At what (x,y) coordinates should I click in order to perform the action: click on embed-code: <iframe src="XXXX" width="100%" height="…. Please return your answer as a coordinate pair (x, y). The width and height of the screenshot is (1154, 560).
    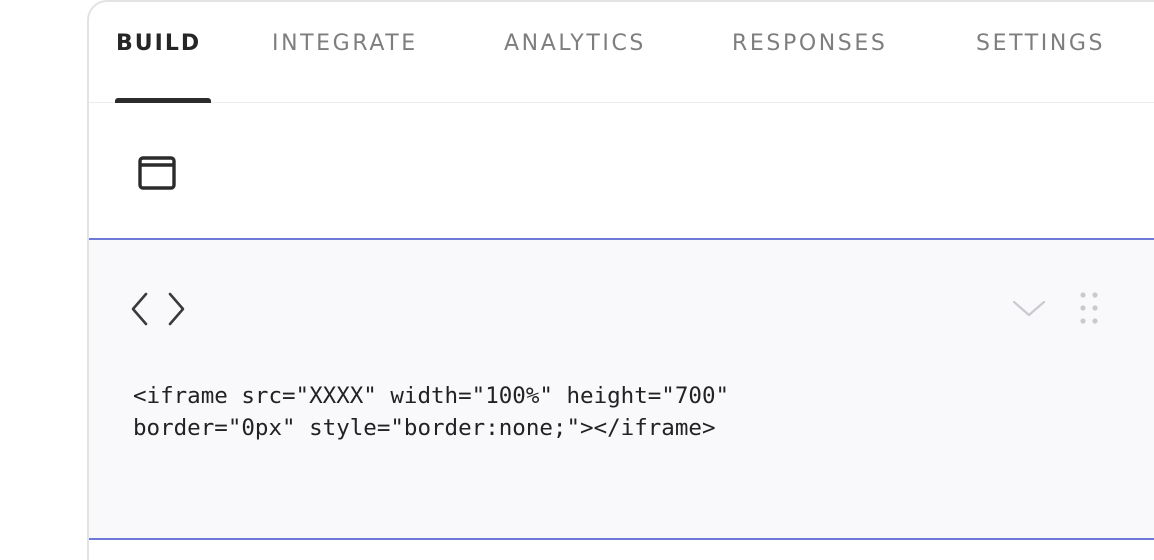
    Looking at the image, I should click on (431, 412).